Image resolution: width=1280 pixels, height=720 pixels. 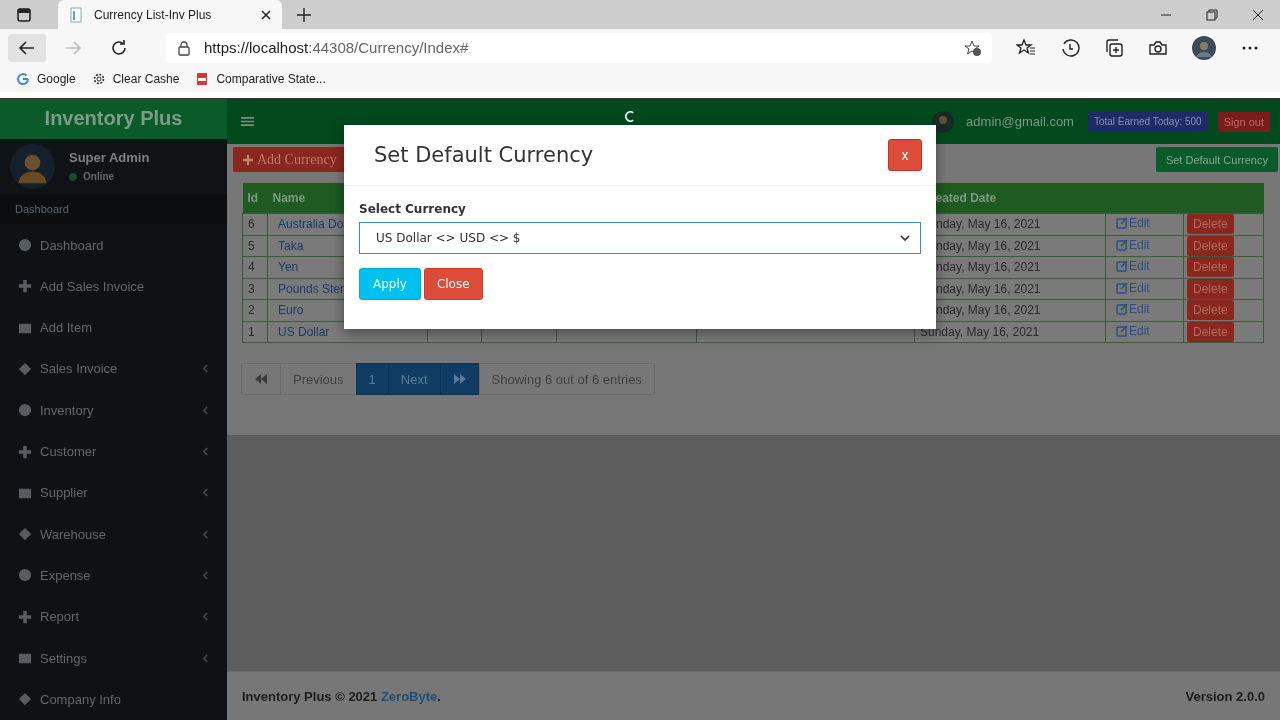 What do you see at coordinates (255, 289) in the screenshot?
I see `table-cell: 3` at bounding box center [255, 289].